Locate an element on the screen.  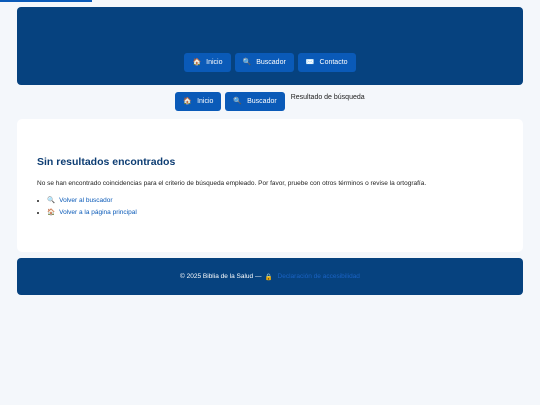
nav-home-button: 🏠 Inicio is located at coordinates (207, 62).